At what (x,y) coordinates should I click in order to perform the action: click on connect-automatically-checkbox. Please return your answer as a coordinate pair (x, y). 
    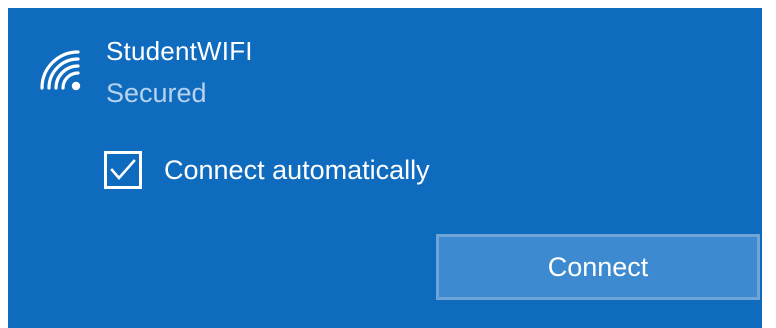
    Looking at the image, I should click on (123, 170).